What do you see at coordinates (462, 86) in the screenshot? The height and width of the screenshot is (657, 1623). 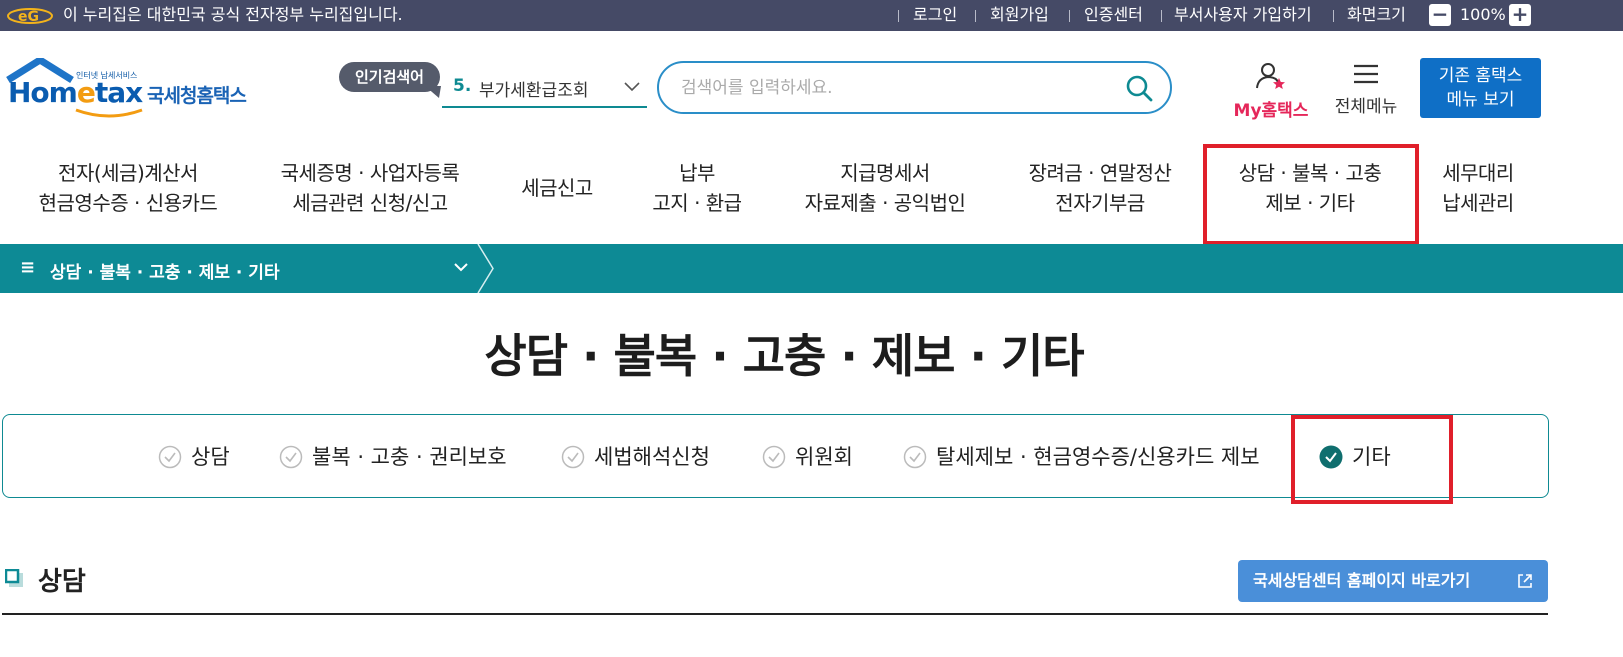 I see `popular-rank: 5.` at bounding box center [462, 86].